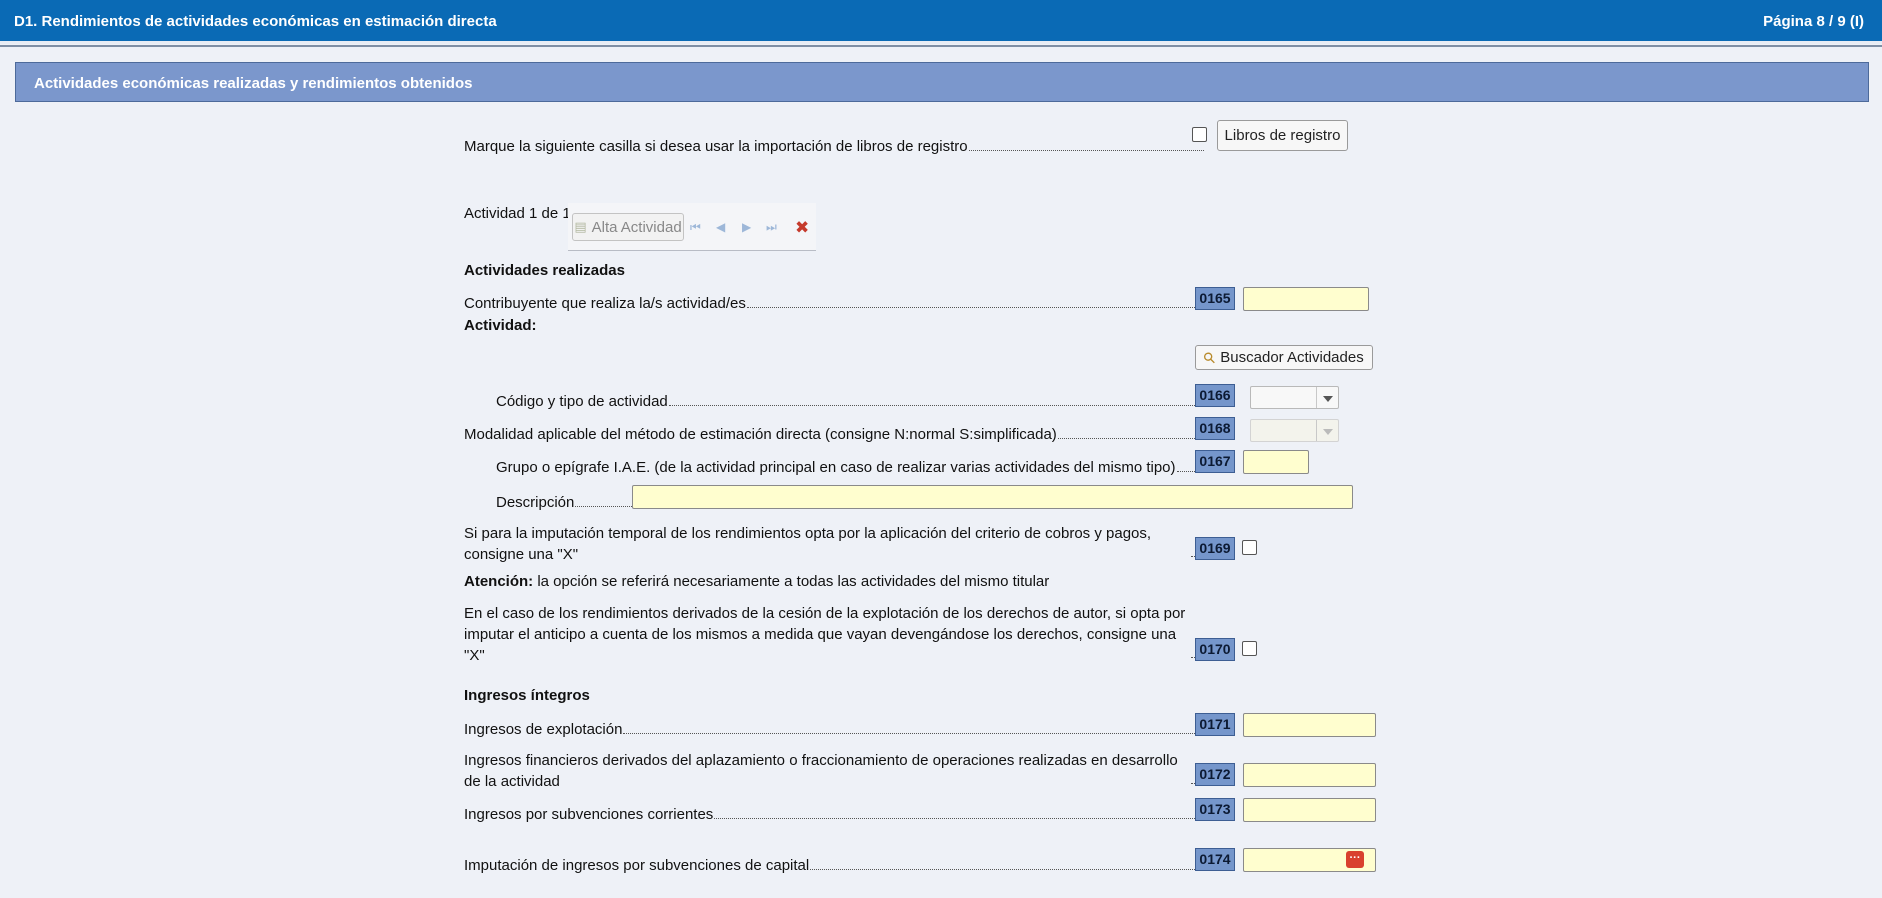 This screenshot has width=1882, height=898. I want to click on search-icon: ⚲, so click(1210, 357).